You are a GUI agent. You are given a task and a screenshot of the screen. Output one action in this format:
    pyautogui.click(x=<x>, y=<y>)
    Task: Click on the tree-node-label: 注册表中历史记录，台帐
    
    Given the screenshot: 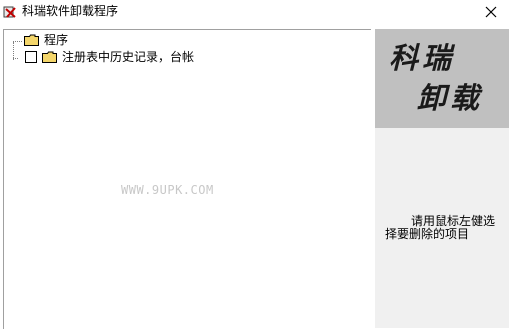 What is the action you would take?
    pyautogui.click(x=128, y=57)
    